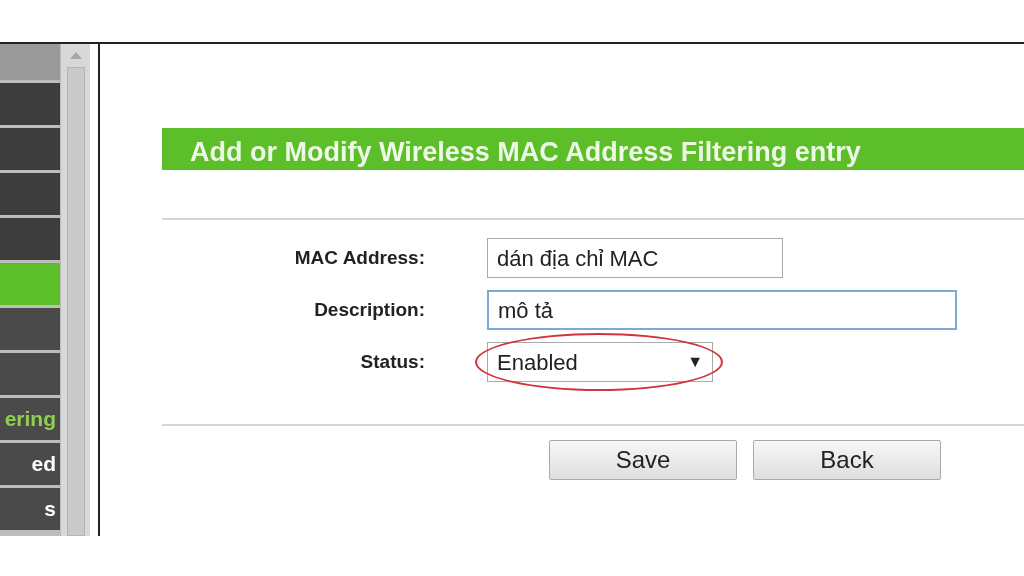  Describe the element at coordinates (722, 310) in the screenshot. I see `text-input-field: mô tả` at that location.